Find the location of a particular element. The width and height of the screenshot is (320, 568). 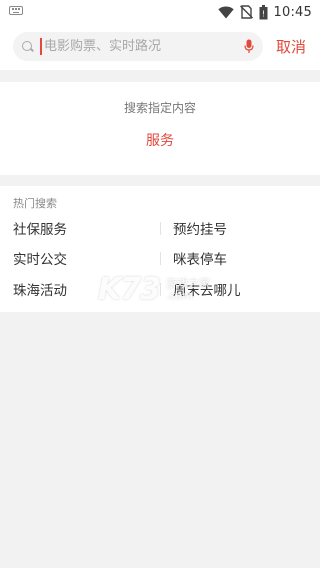

search-bar: 取消 is located at coordinates (160, 47).